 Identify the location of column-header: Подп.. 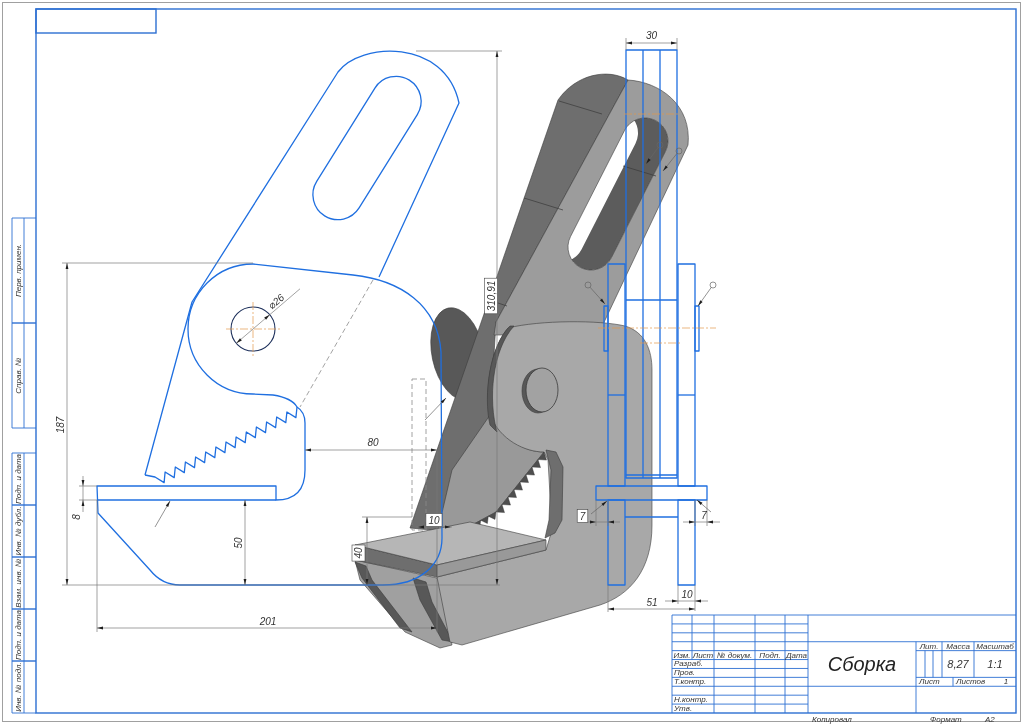
(770, 655).